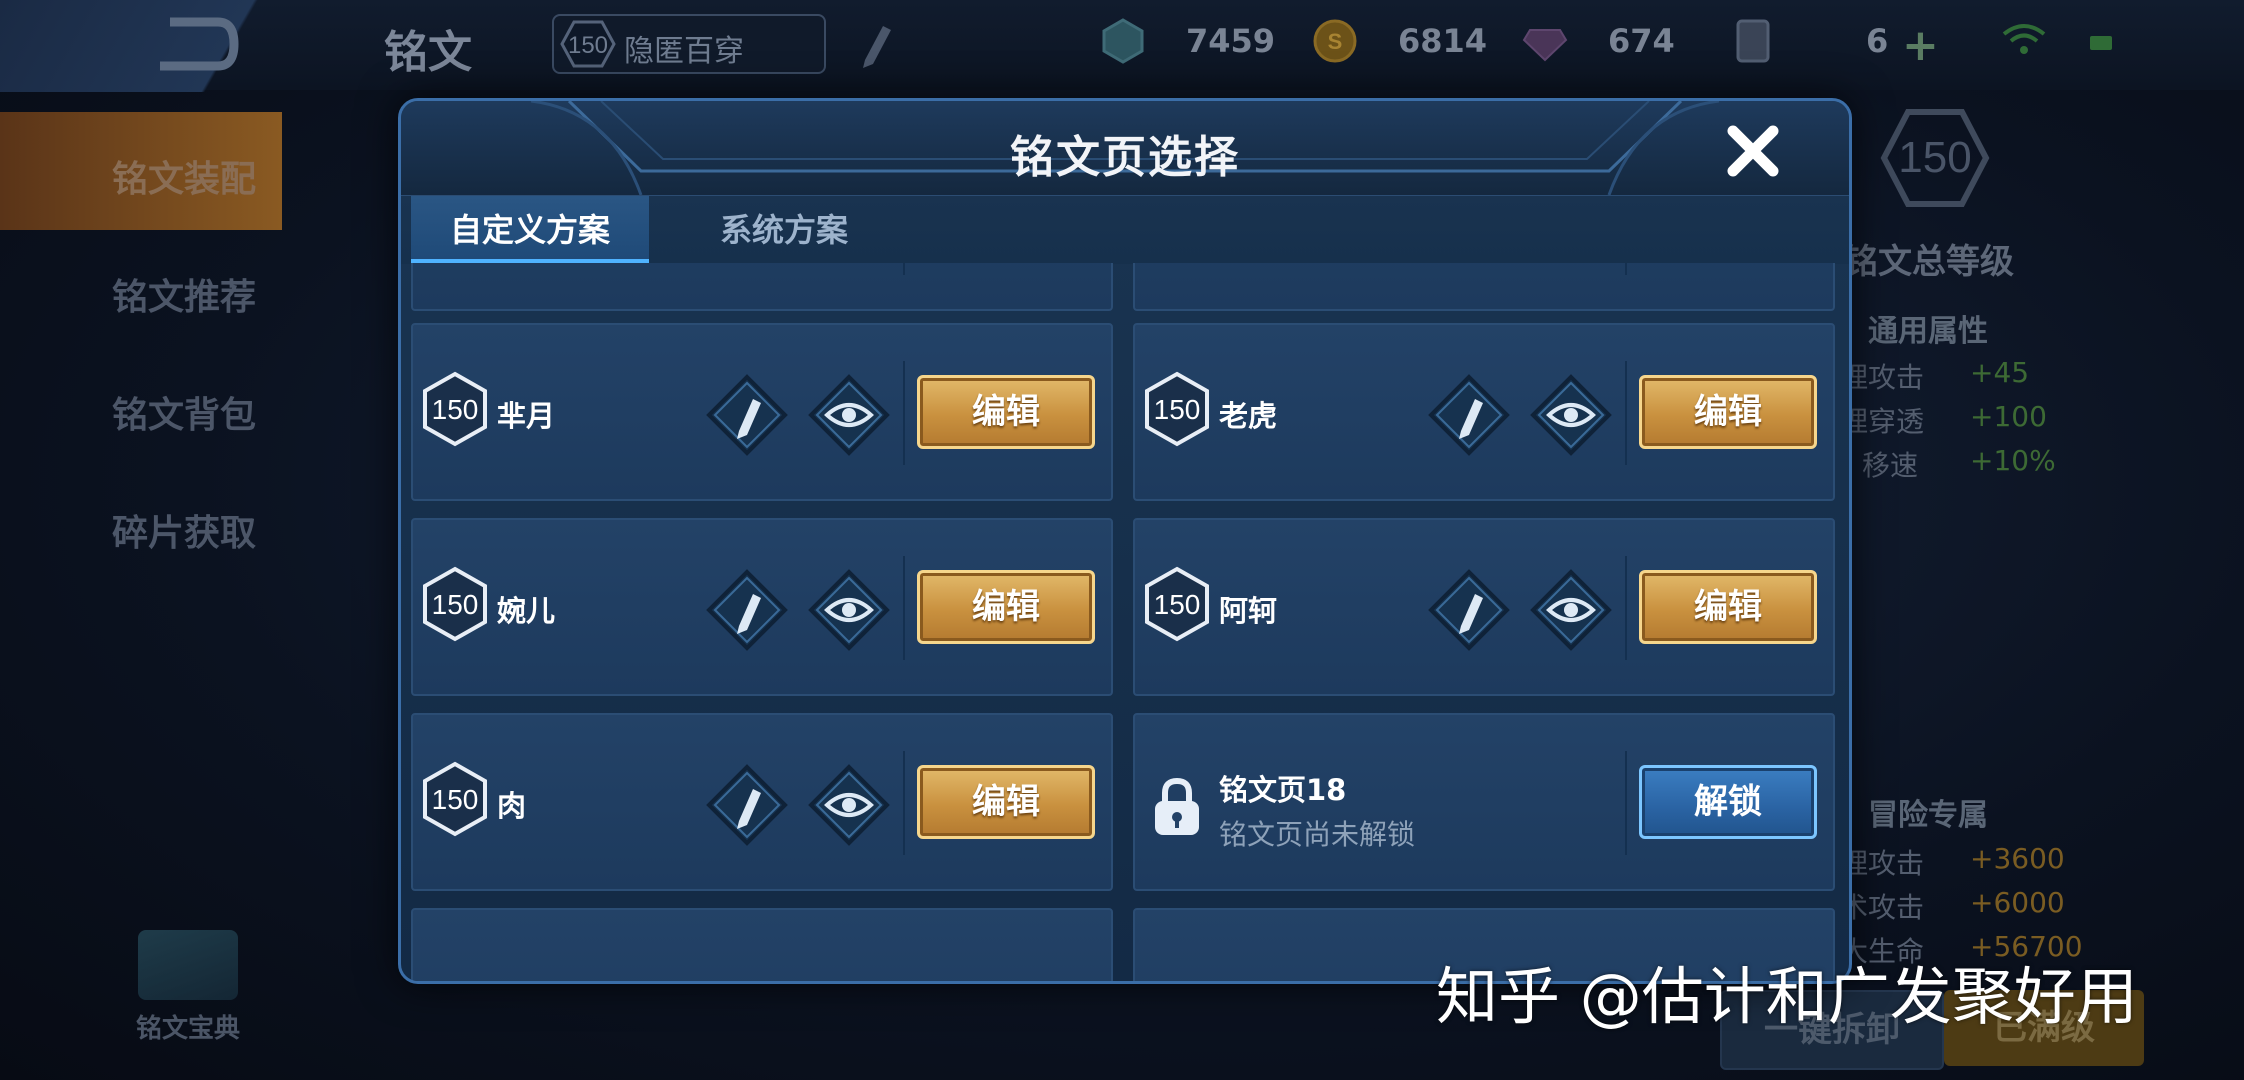 The height and width of the screenshot is (1080, 2244). I want to click on modal-title: 铭文页选择, so click(1125, 157).